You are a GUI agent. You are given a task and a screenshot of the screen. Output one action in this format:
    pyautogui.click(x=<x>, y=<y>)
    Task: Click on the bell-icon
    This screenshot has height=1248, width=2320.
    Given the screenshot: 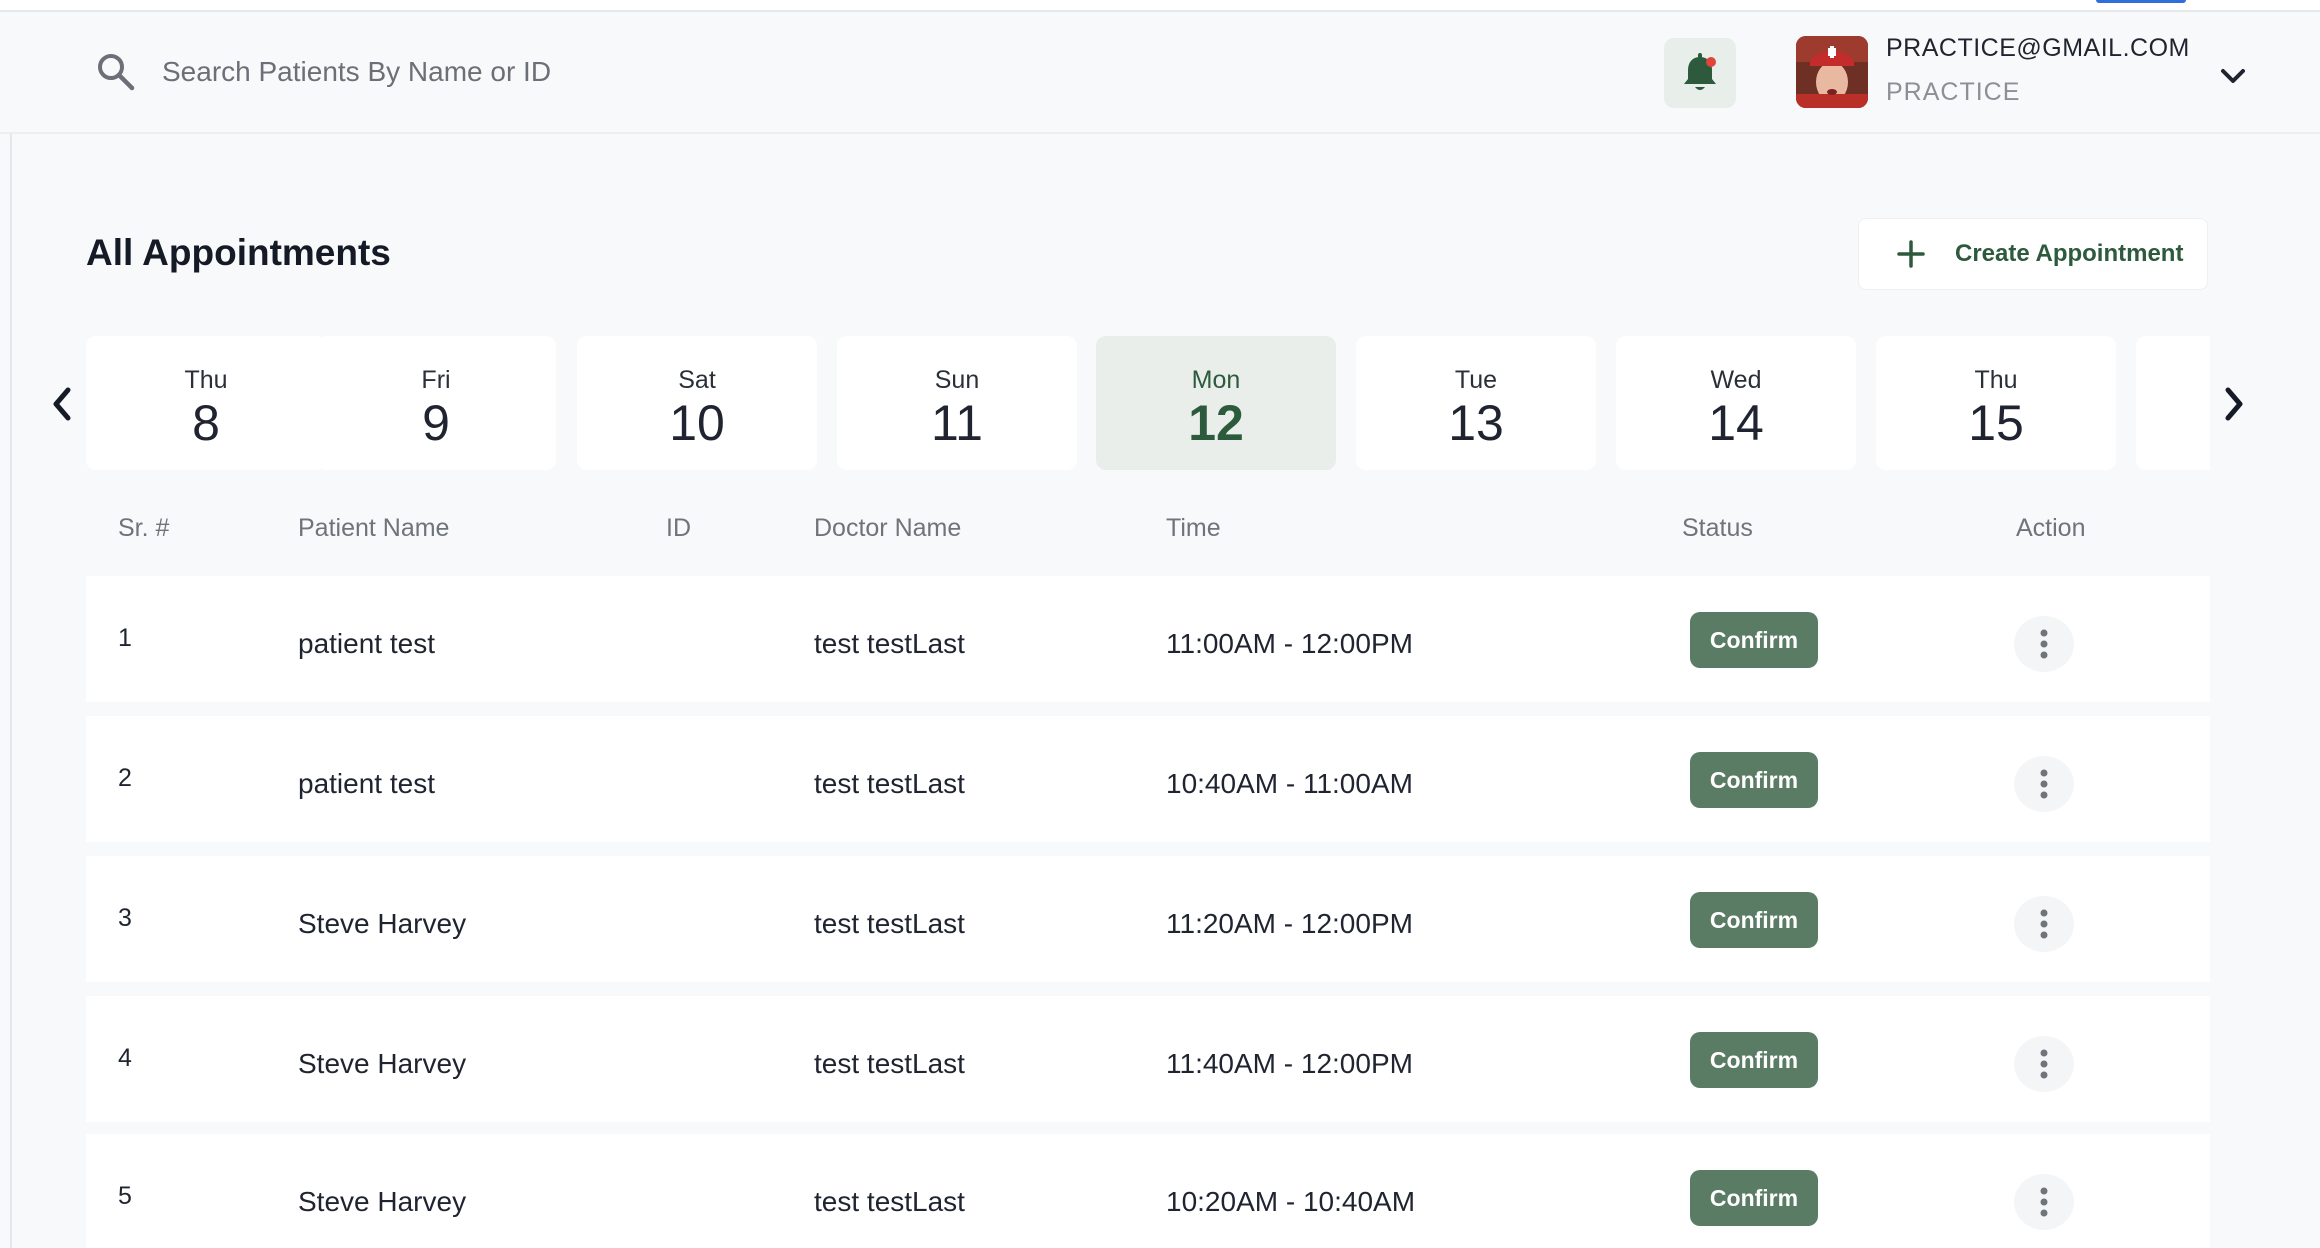 What is the action you would take?
    pyautogui.click(x=1700, y=71)
    